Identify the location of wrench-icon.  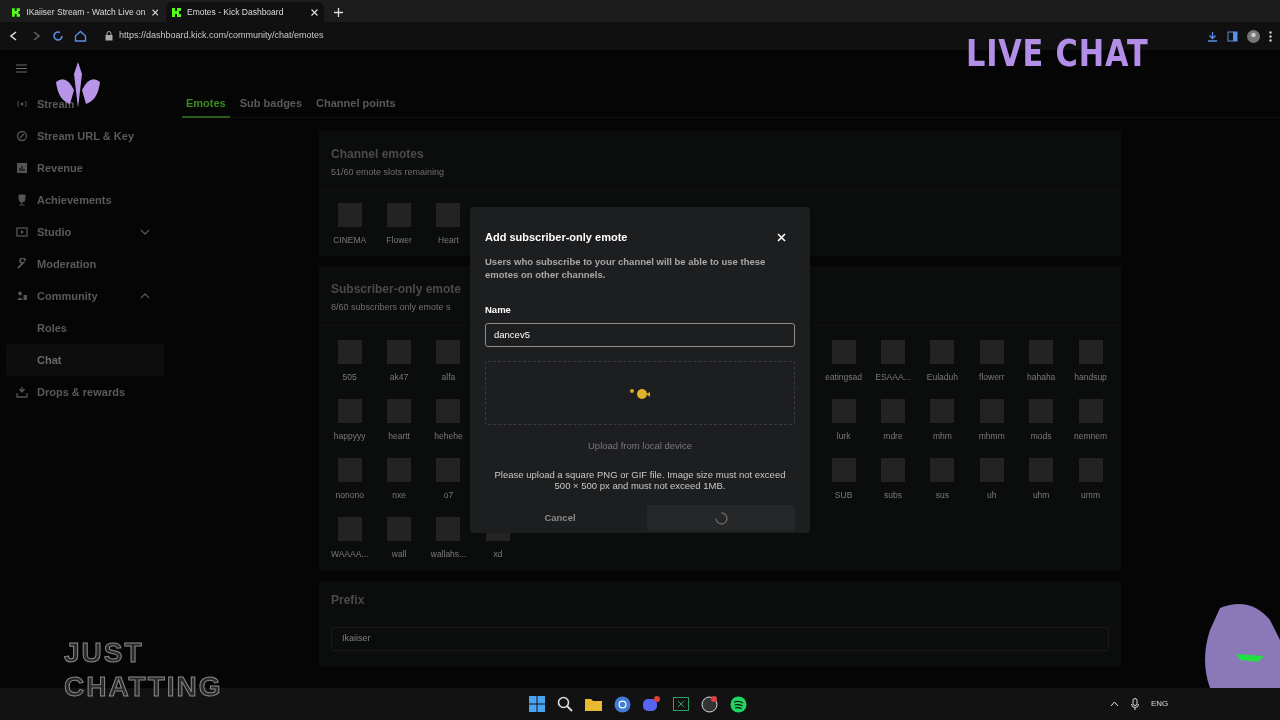
(22, 264).